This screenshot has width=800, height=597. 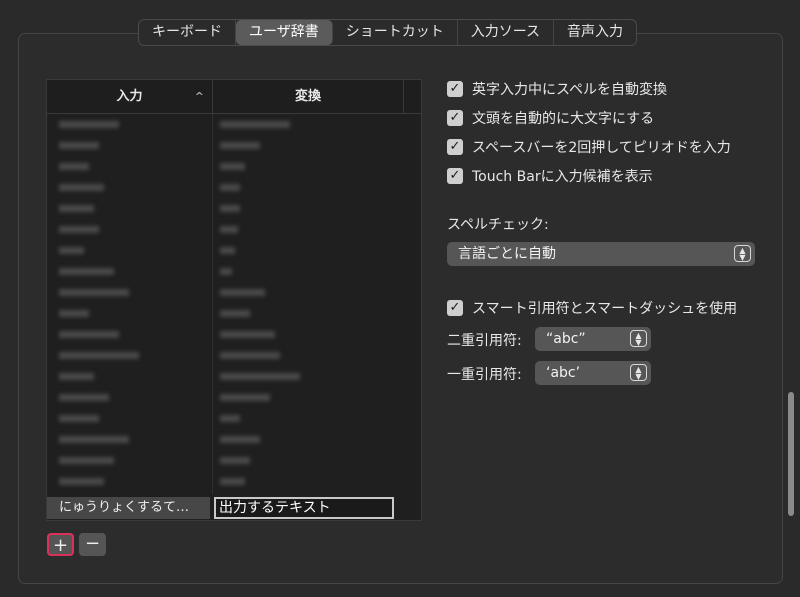 What do you see at coordinates (395, 32) in the screenshot?
I see `tab-shortcuts: ショートカット` at bounding box center [395, 32].